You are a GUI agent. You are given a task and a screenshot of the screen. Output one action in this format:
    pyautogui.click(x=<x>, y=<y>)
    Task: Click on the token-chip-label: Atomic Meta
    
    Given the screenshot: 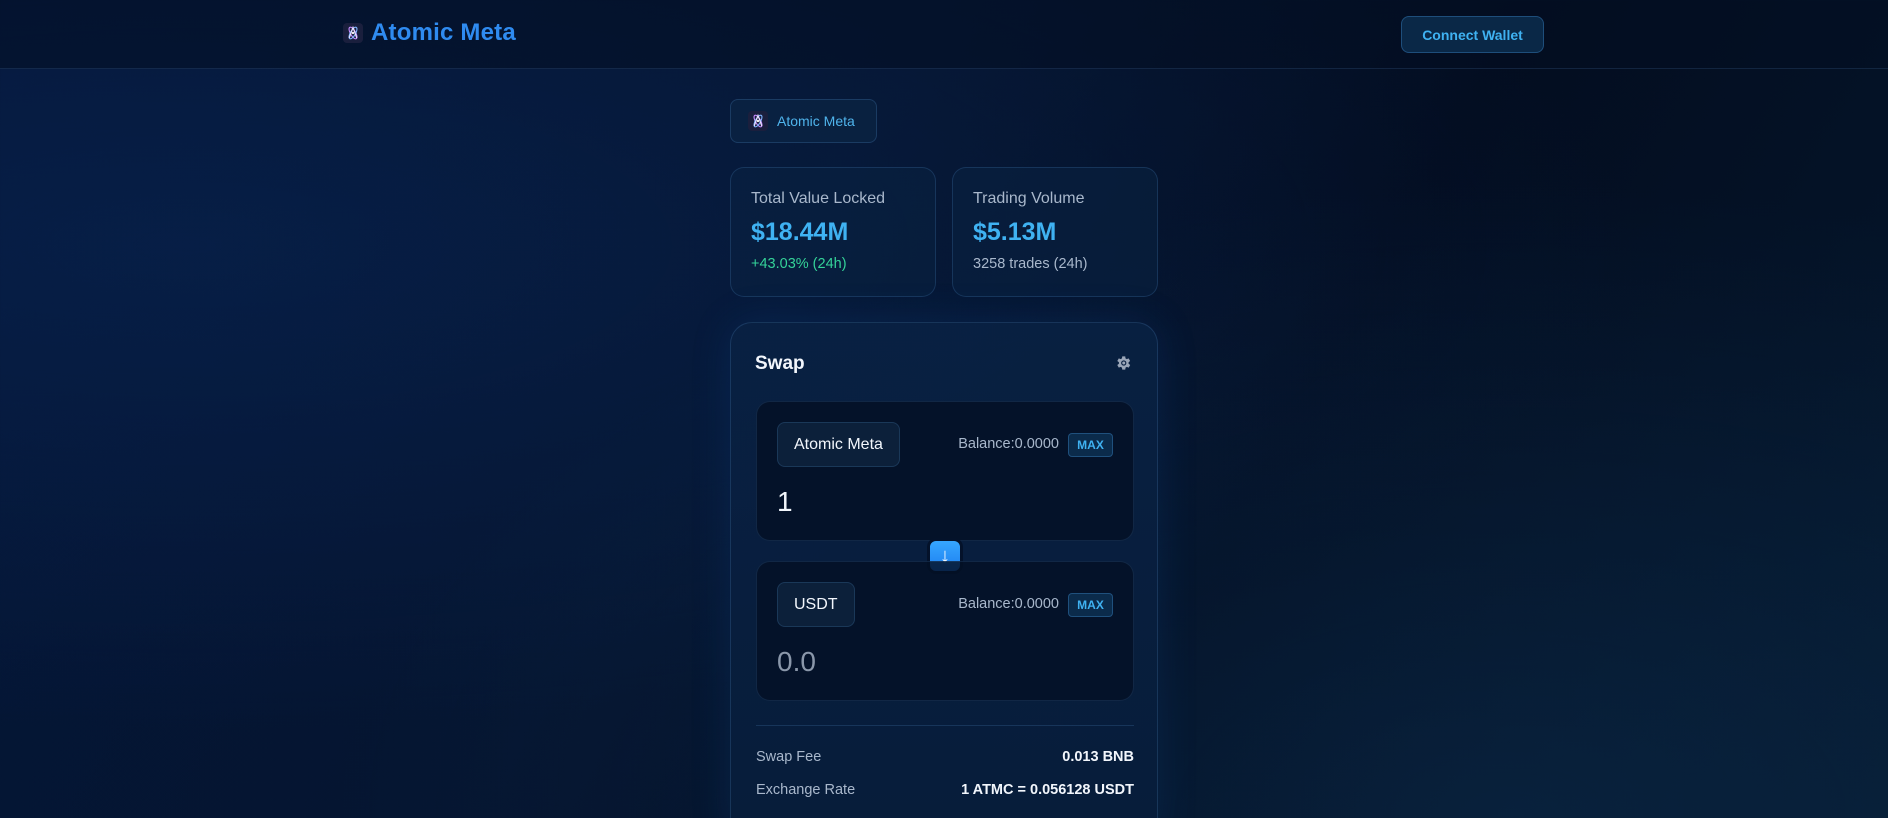 What is the action you would take?
    pyautogui.click(x=816, y=121)
    